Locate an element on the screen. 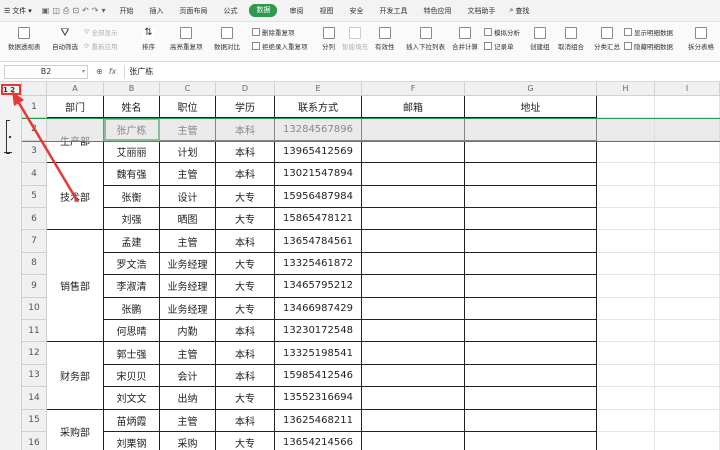 The width and height of the screenshot is (720, 450). column-header: I is located at coordinates (687, 89).